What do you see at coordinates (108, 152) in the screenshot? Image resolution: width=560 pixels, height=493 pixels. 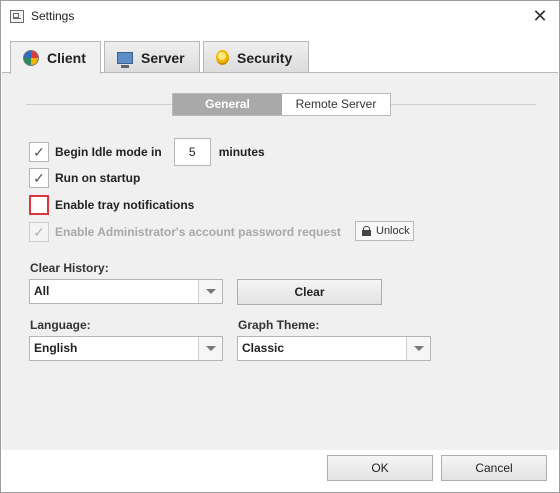 I see `idle-mode-label: Begin Idle mode in` at bounding box center [108, 152].